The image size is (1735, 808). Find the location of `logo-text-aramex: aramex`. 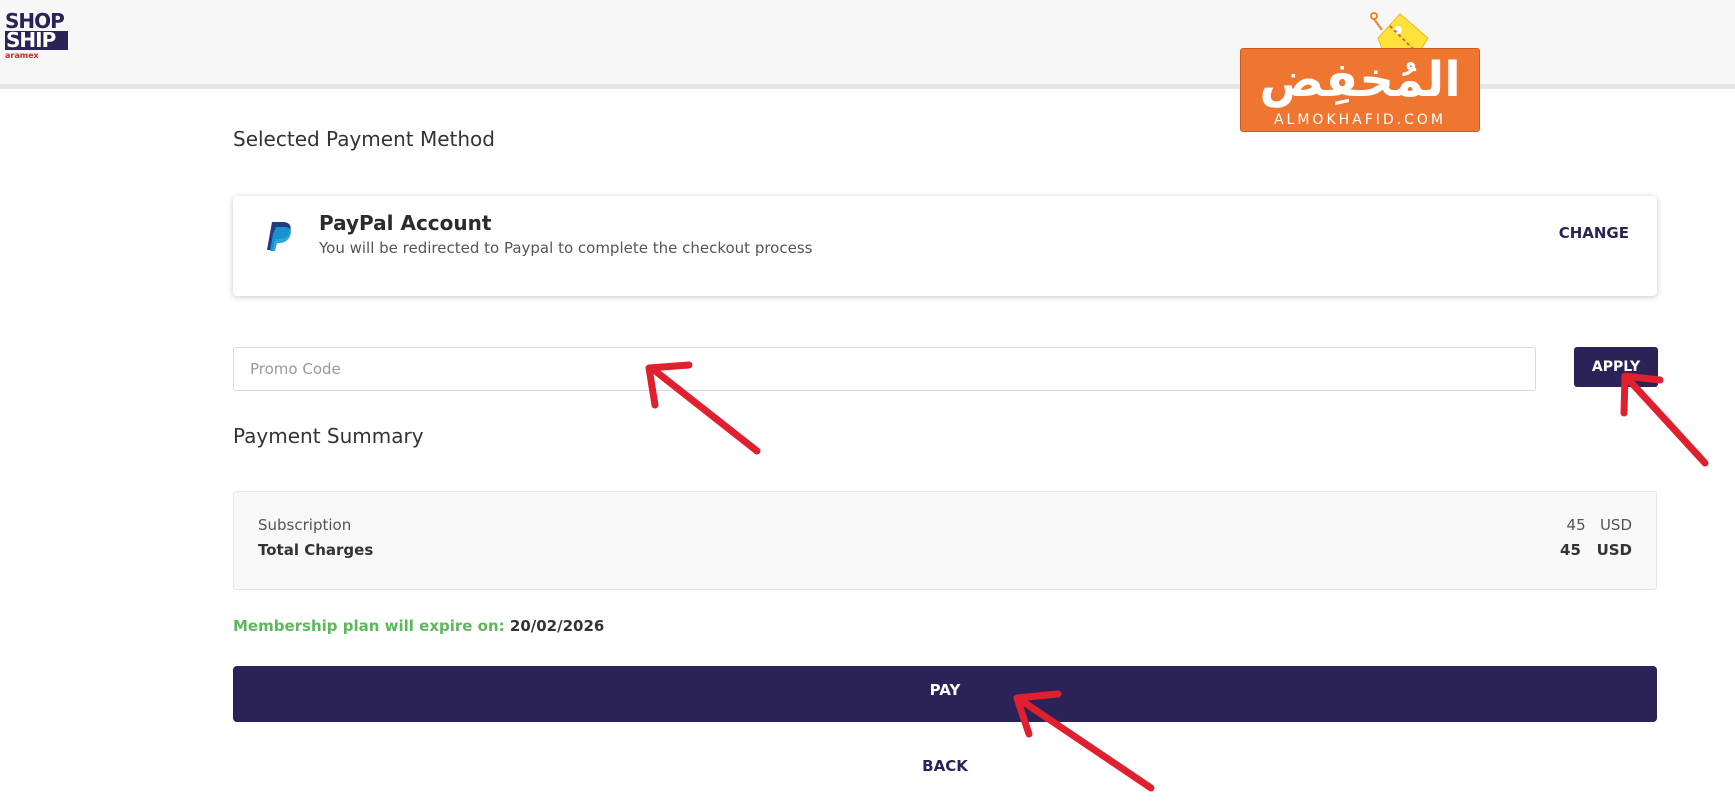

logo-text-aramex: aramex is located at coordinates (22, 55).